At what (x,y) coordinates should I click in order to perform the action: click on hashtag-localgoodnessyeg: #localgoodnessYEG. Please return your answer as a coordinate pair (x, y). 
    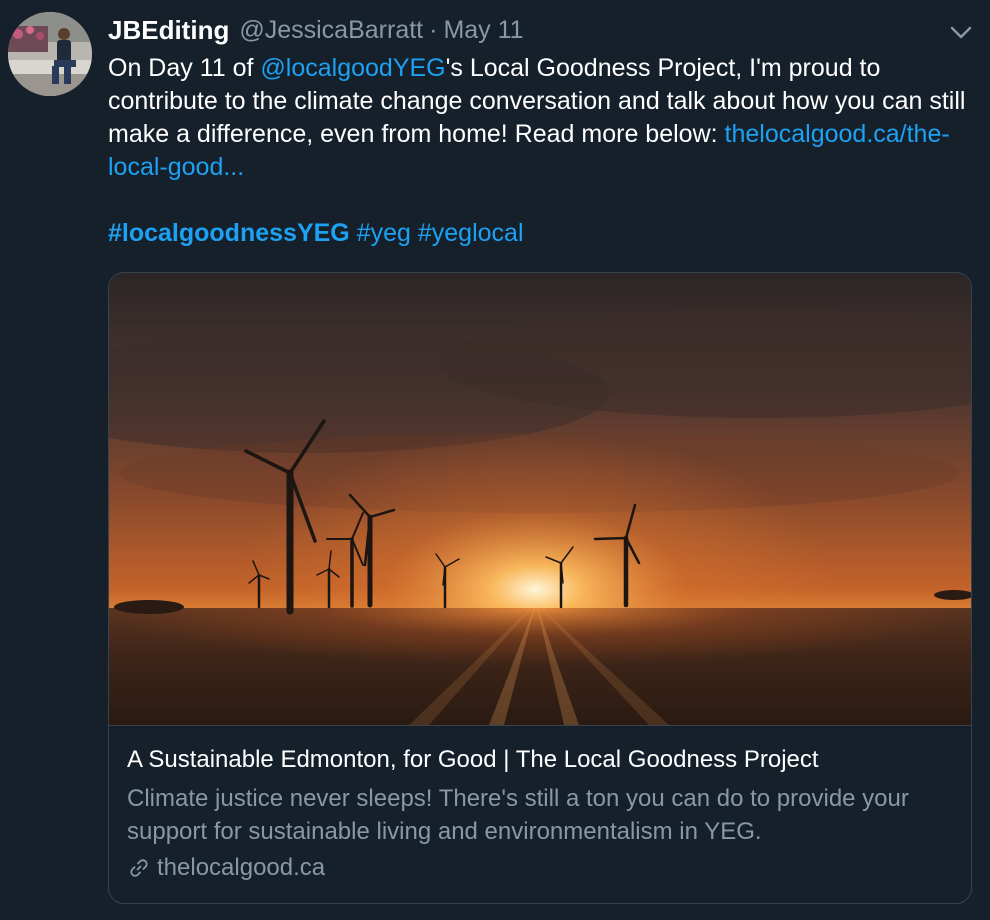
    Looking at the image, I should click on (229, 233).